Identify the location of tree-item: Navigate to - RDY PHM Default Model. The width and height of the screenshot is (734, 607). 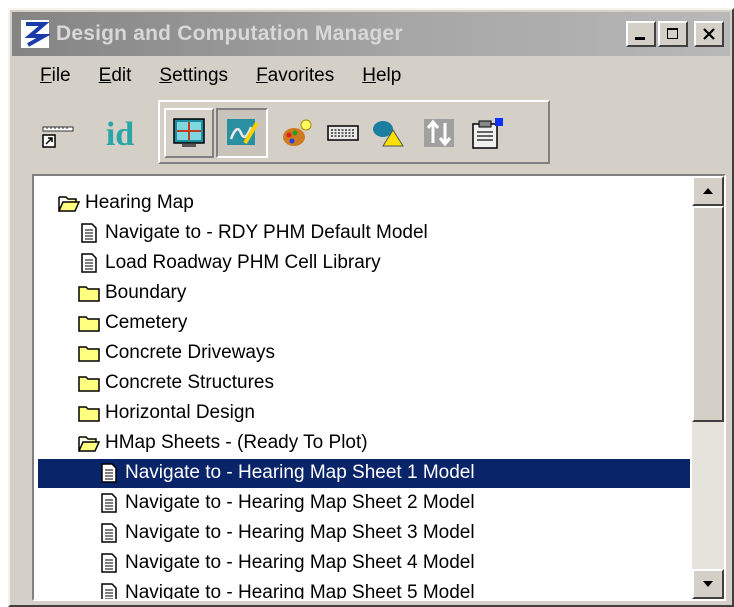
(254, 233).